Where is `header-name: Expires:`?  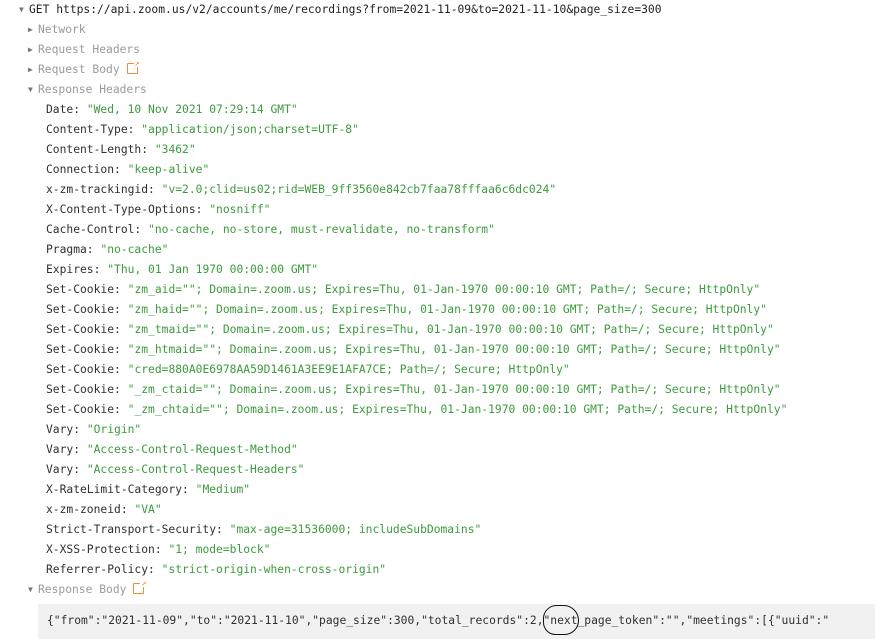
header-name: Expires: is located at coordinates (73, 269).